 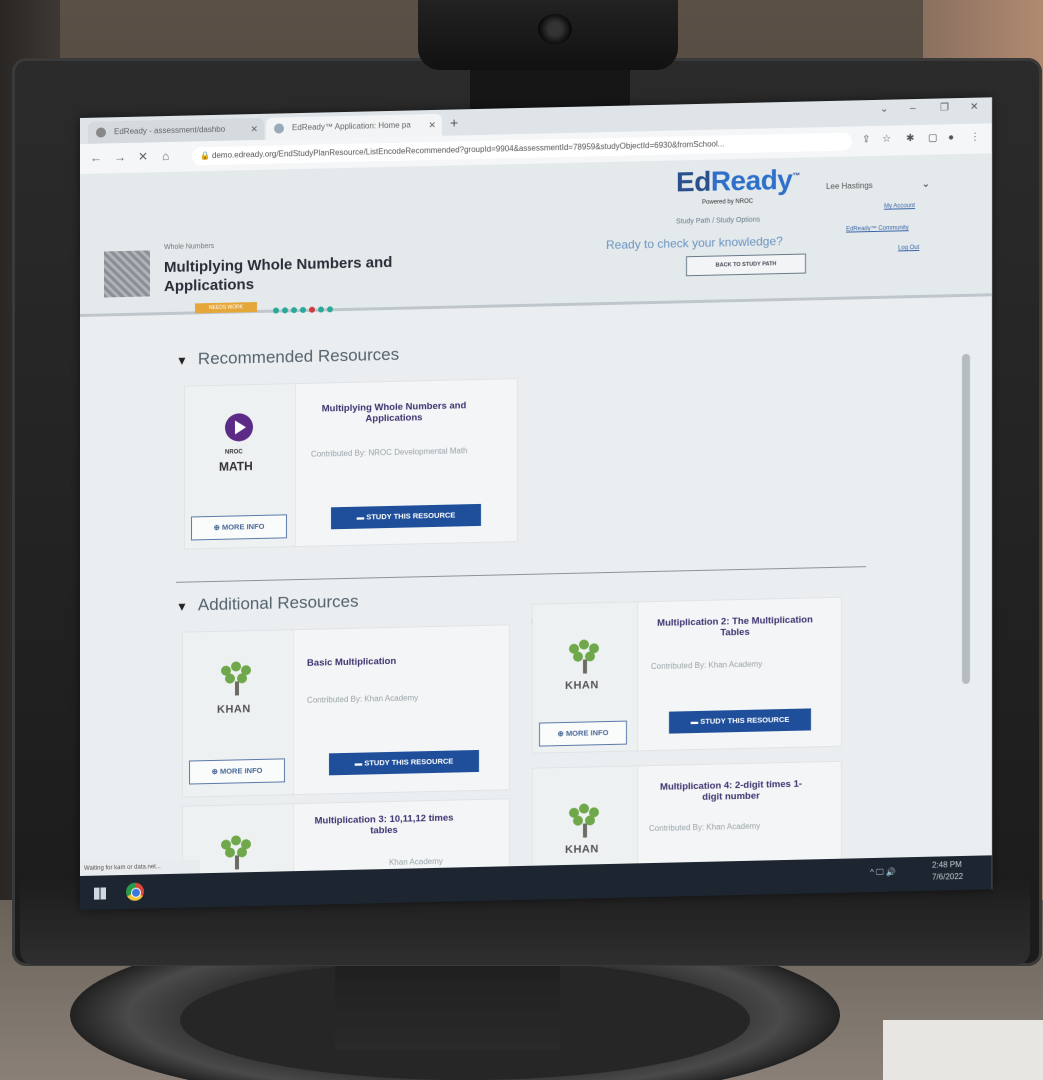 What do you see at coordinates (947, 865) in the screenshot?
I see `clock-time: 2:48 PM` at bounding box center [947, 865].